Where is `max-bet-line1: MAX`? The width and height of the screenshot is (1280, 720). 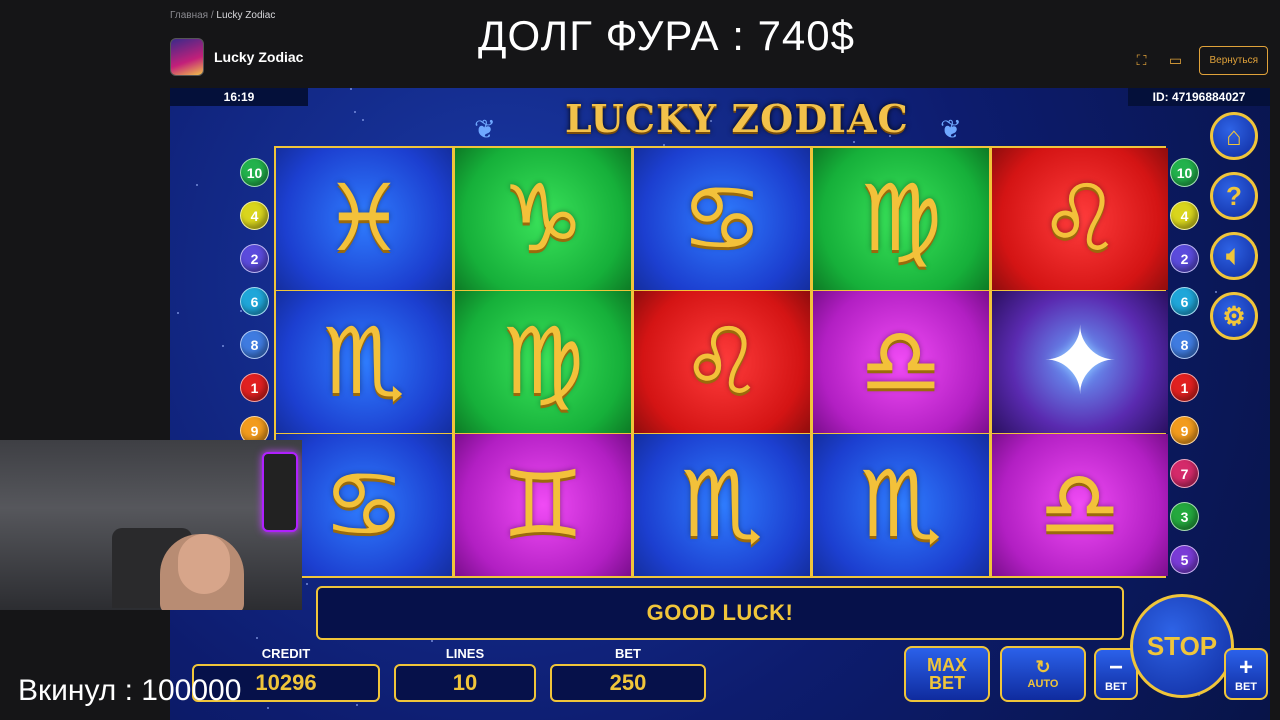 max-bet-line1: MAX is located at coordinates (947, 665).